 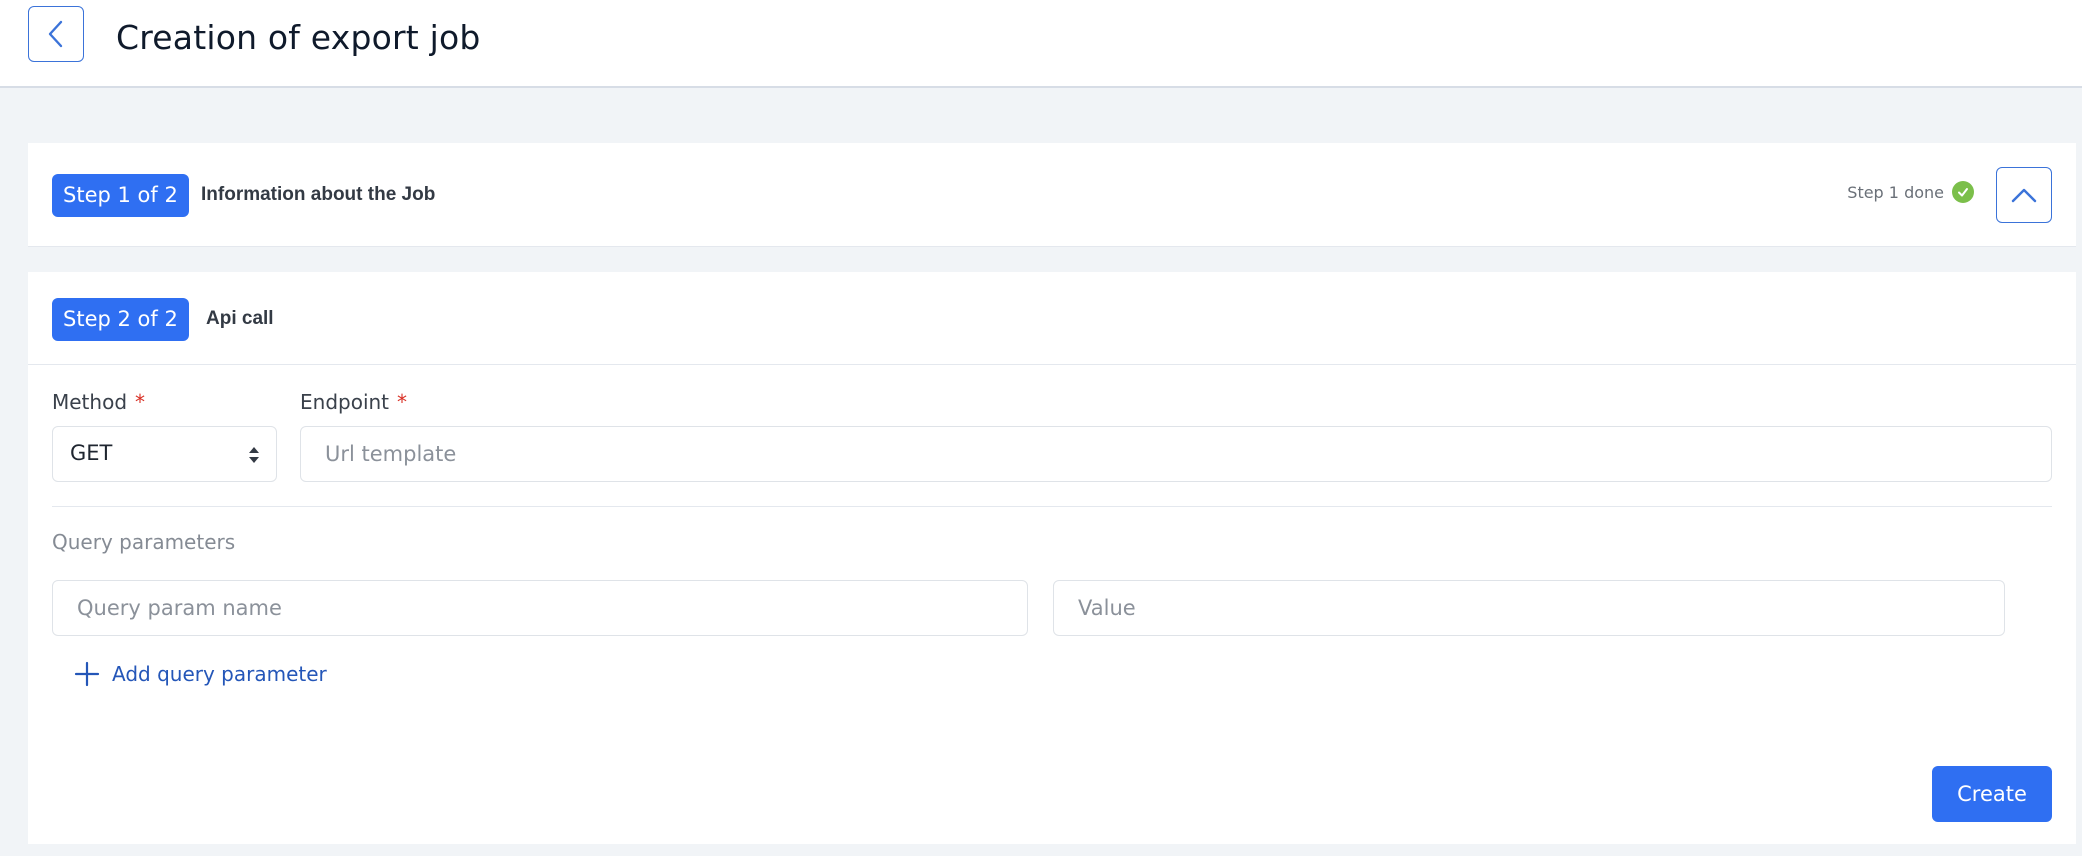 What do you see at coordinates (140, 402) in the screenshot?
I see `method-required-mark: *` at bounding box center [140, 402].